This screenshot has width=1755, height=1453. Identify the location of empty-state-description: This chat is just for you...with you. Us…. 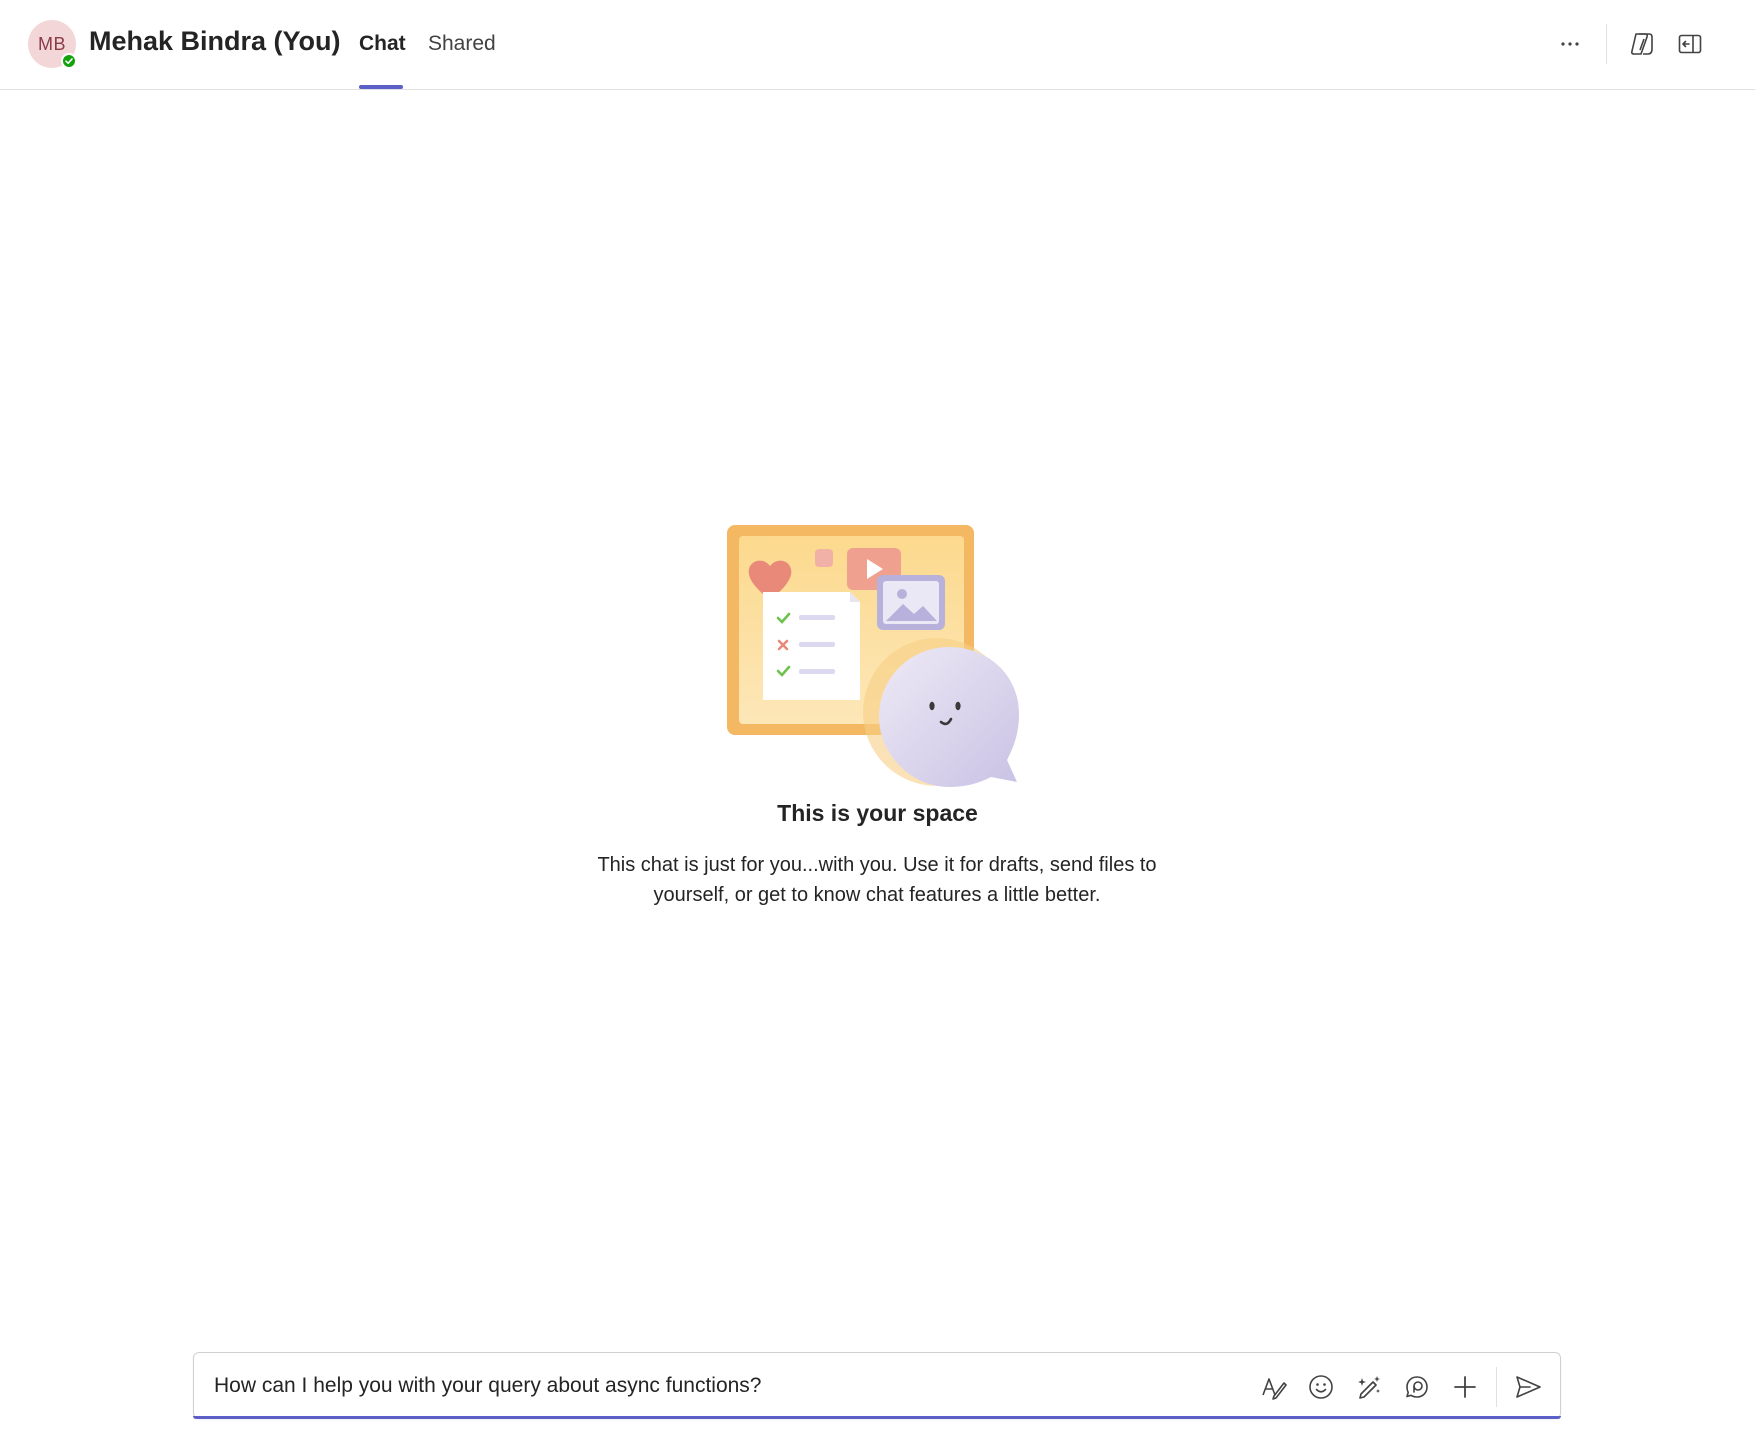
(877, 880).